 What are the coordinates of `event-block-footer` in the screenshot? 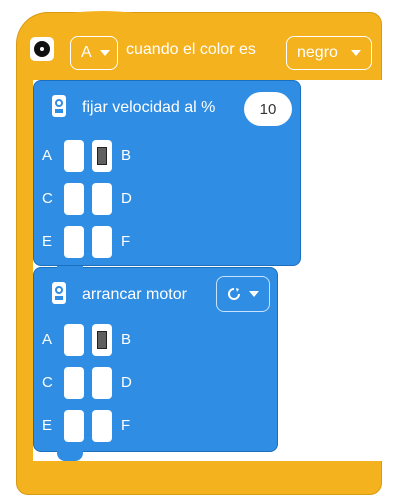 It's located at (199, 478).